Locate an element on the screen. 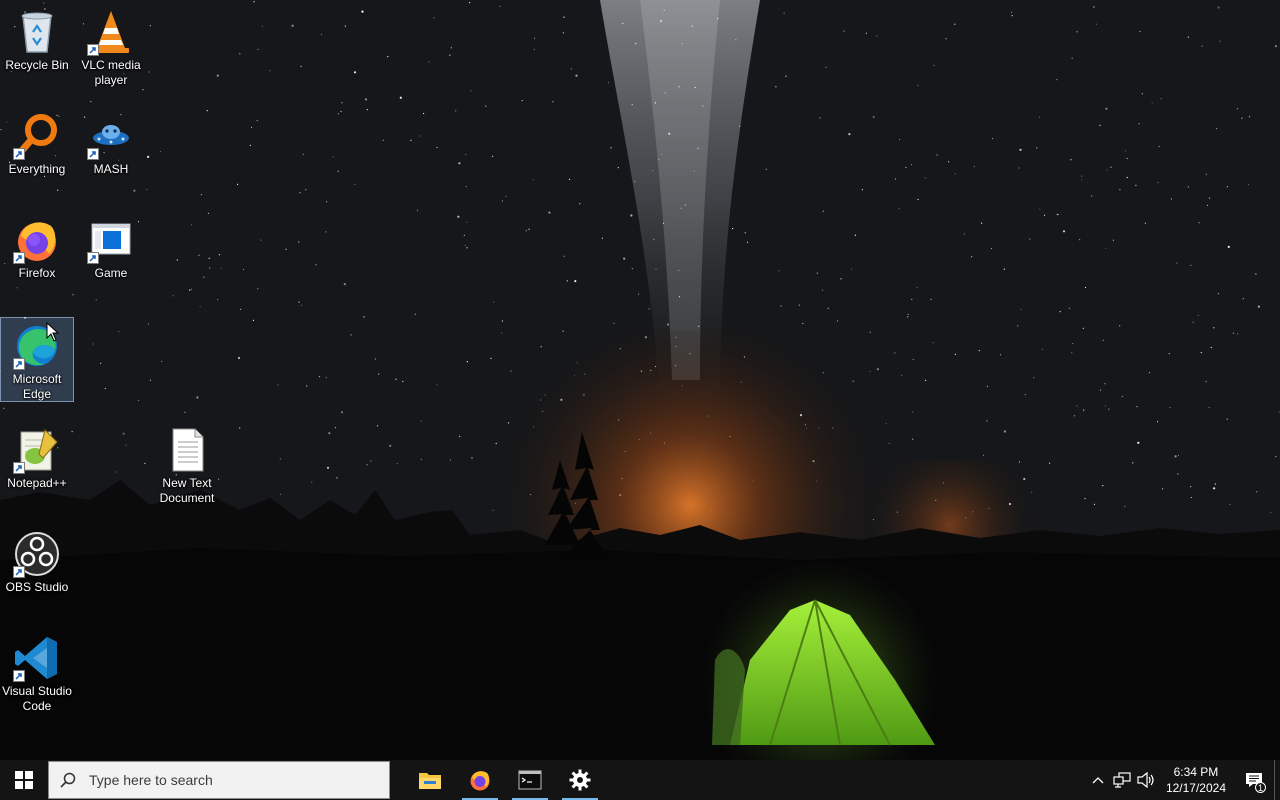  taskbar-search-box is located at coordinates (219, 780).